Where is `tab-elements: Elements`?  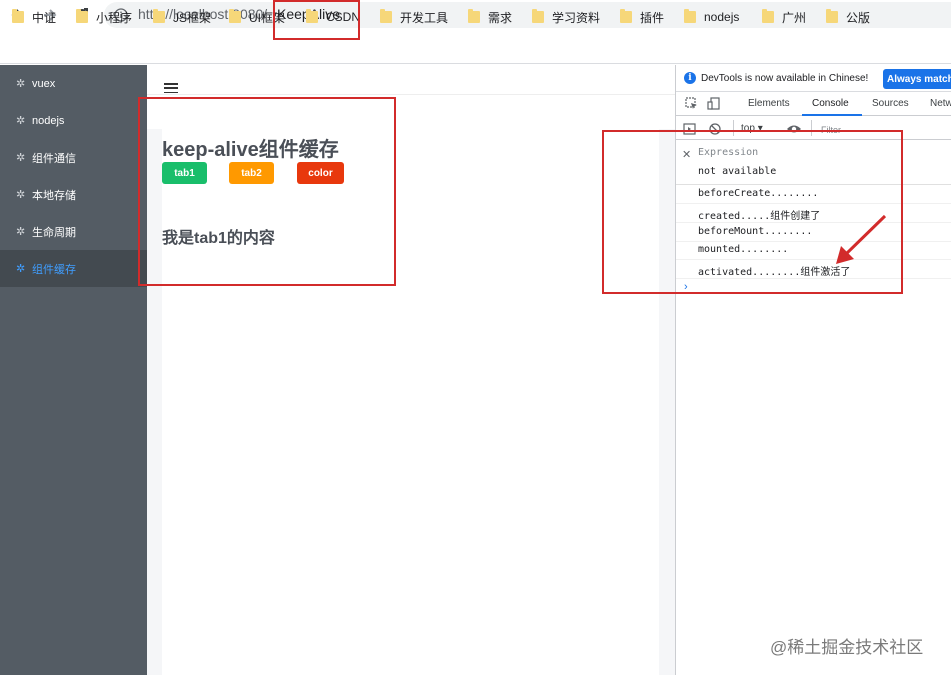 tab-elements: Elements is located at coordinates (769, 103).